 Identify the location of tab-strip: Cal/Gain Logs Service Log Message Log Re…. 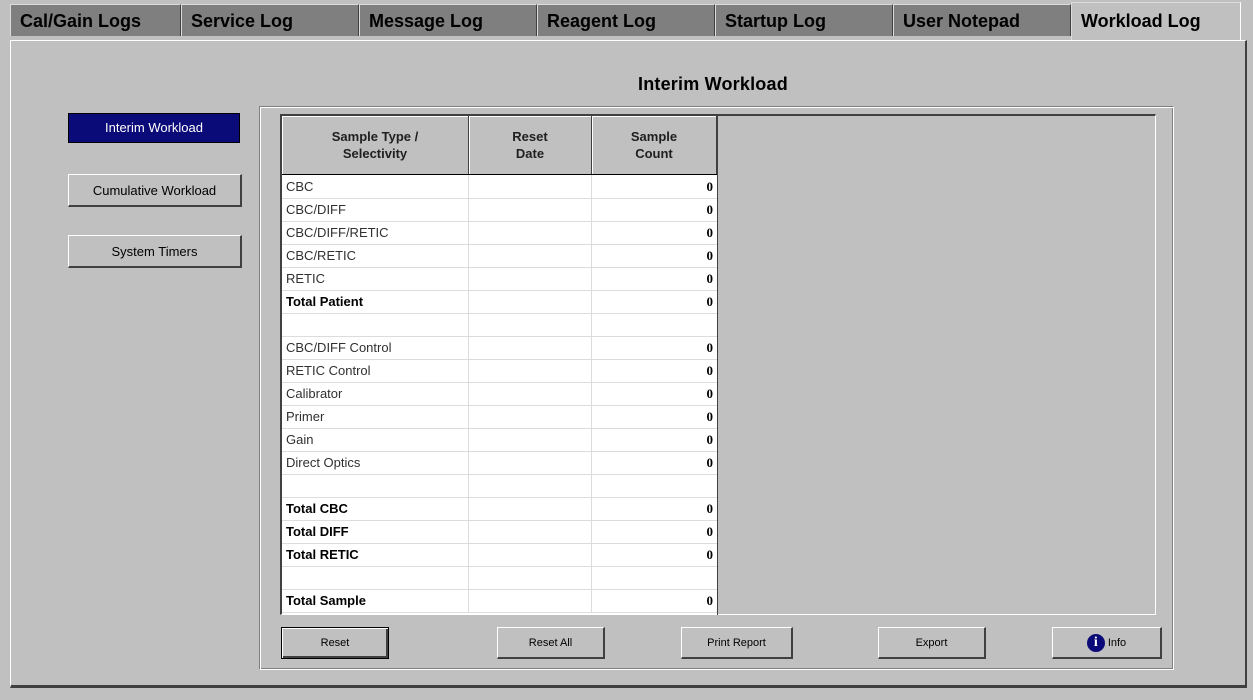
(628, 20).